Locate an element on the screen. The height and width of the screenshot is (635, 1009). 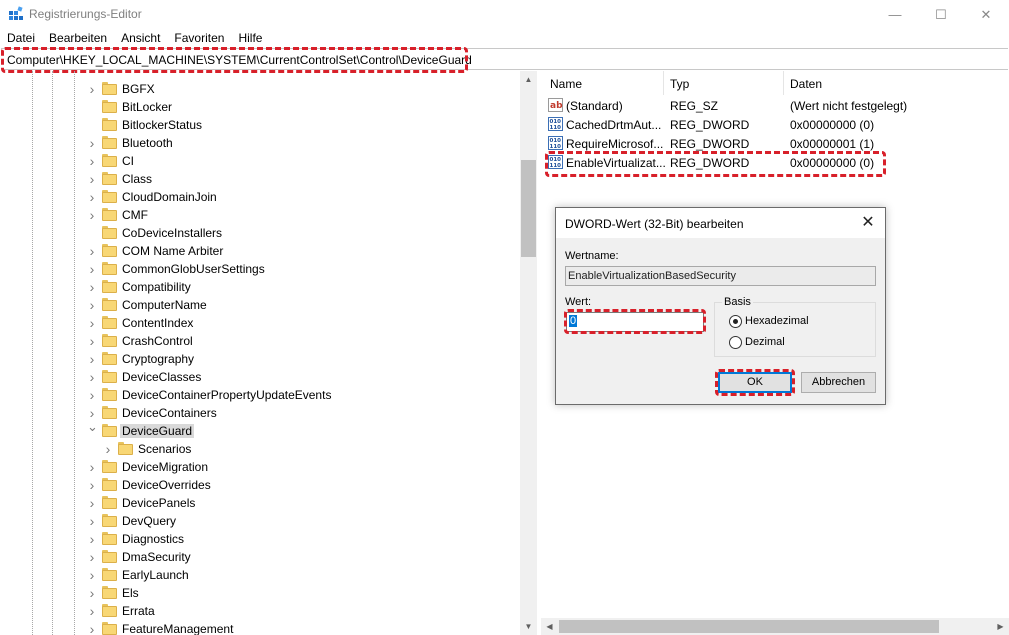
tree-item: ⌄ DeviceGuard is located at coordinates (260, 430).